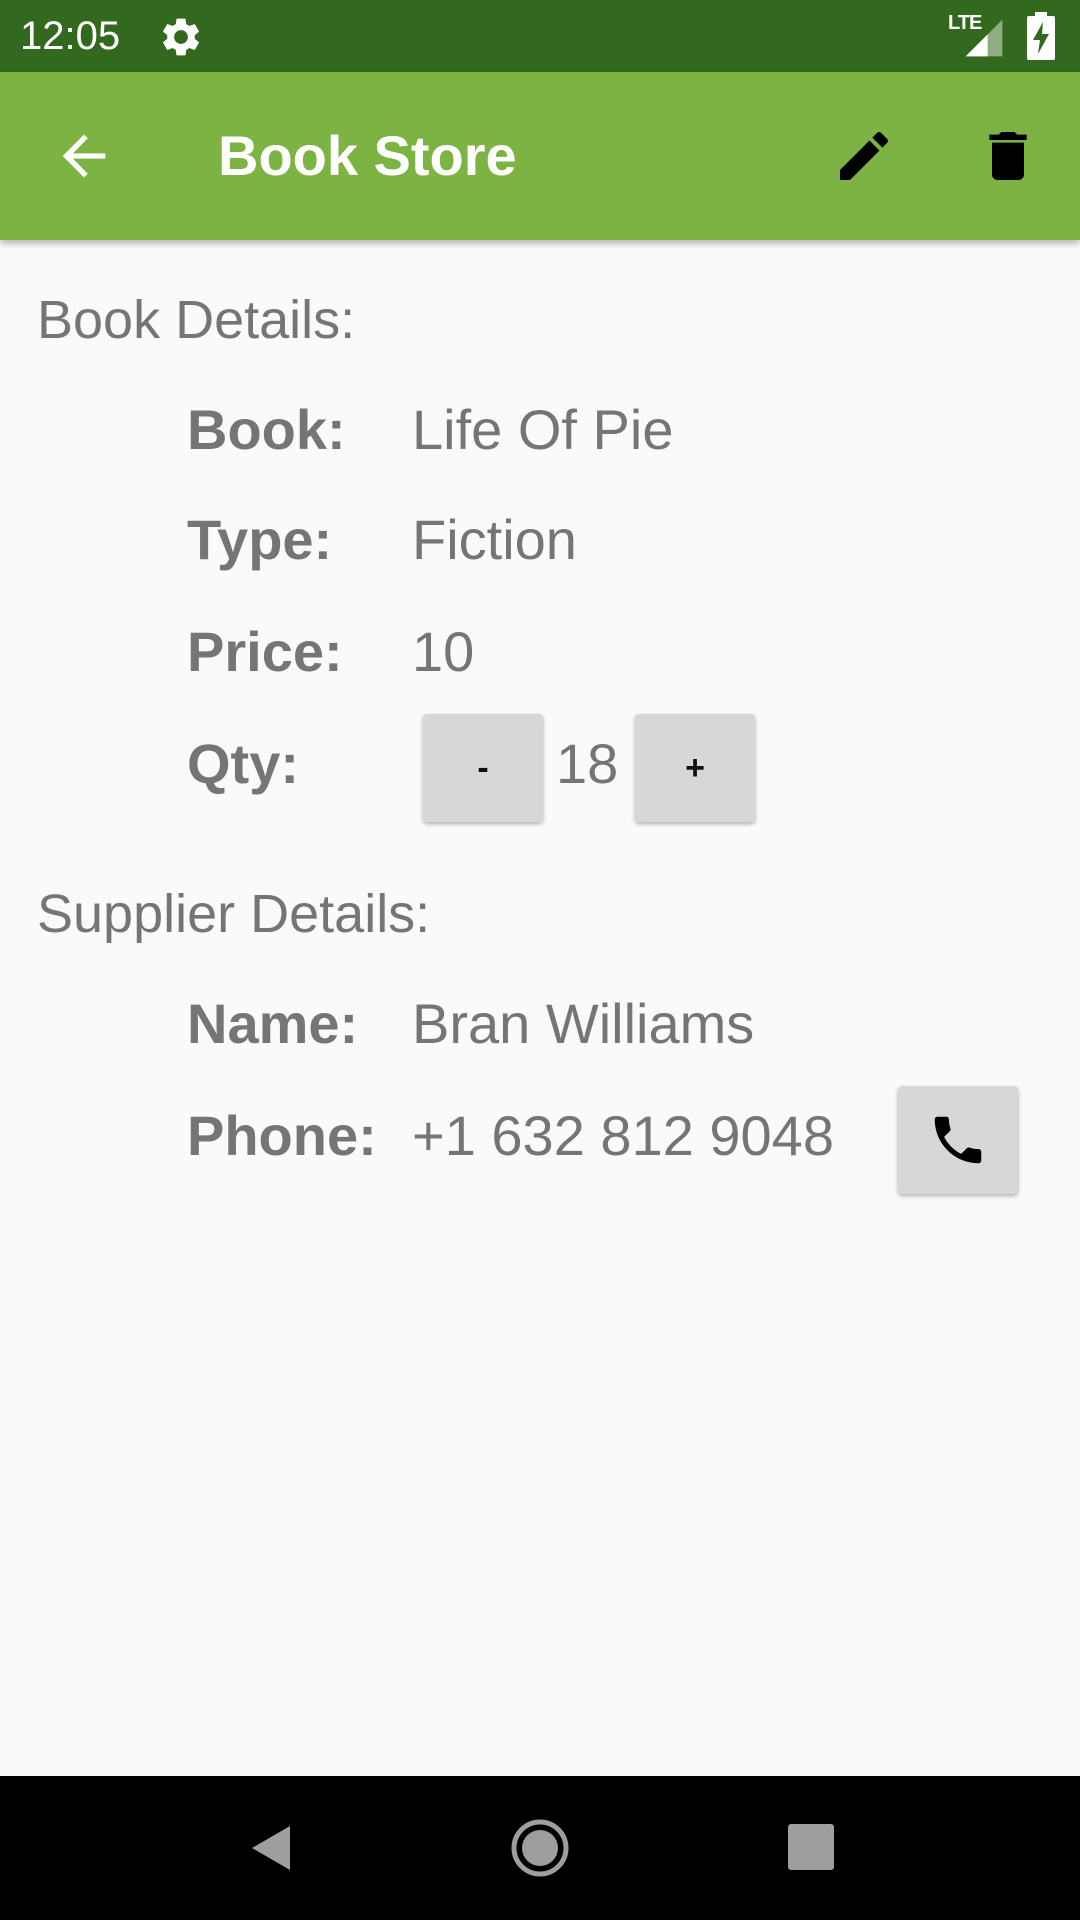 This screenshot has width=1080, height=1920. I want to click on battery-charging-icon, so click(1041, 36).